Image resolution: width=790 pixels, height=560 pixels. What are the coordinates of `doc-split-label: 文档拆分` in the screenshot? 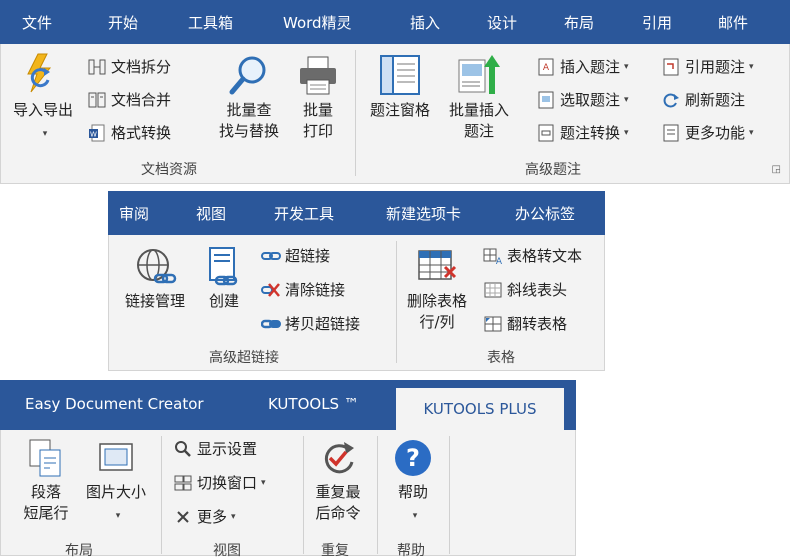 It's located at (141, 67).